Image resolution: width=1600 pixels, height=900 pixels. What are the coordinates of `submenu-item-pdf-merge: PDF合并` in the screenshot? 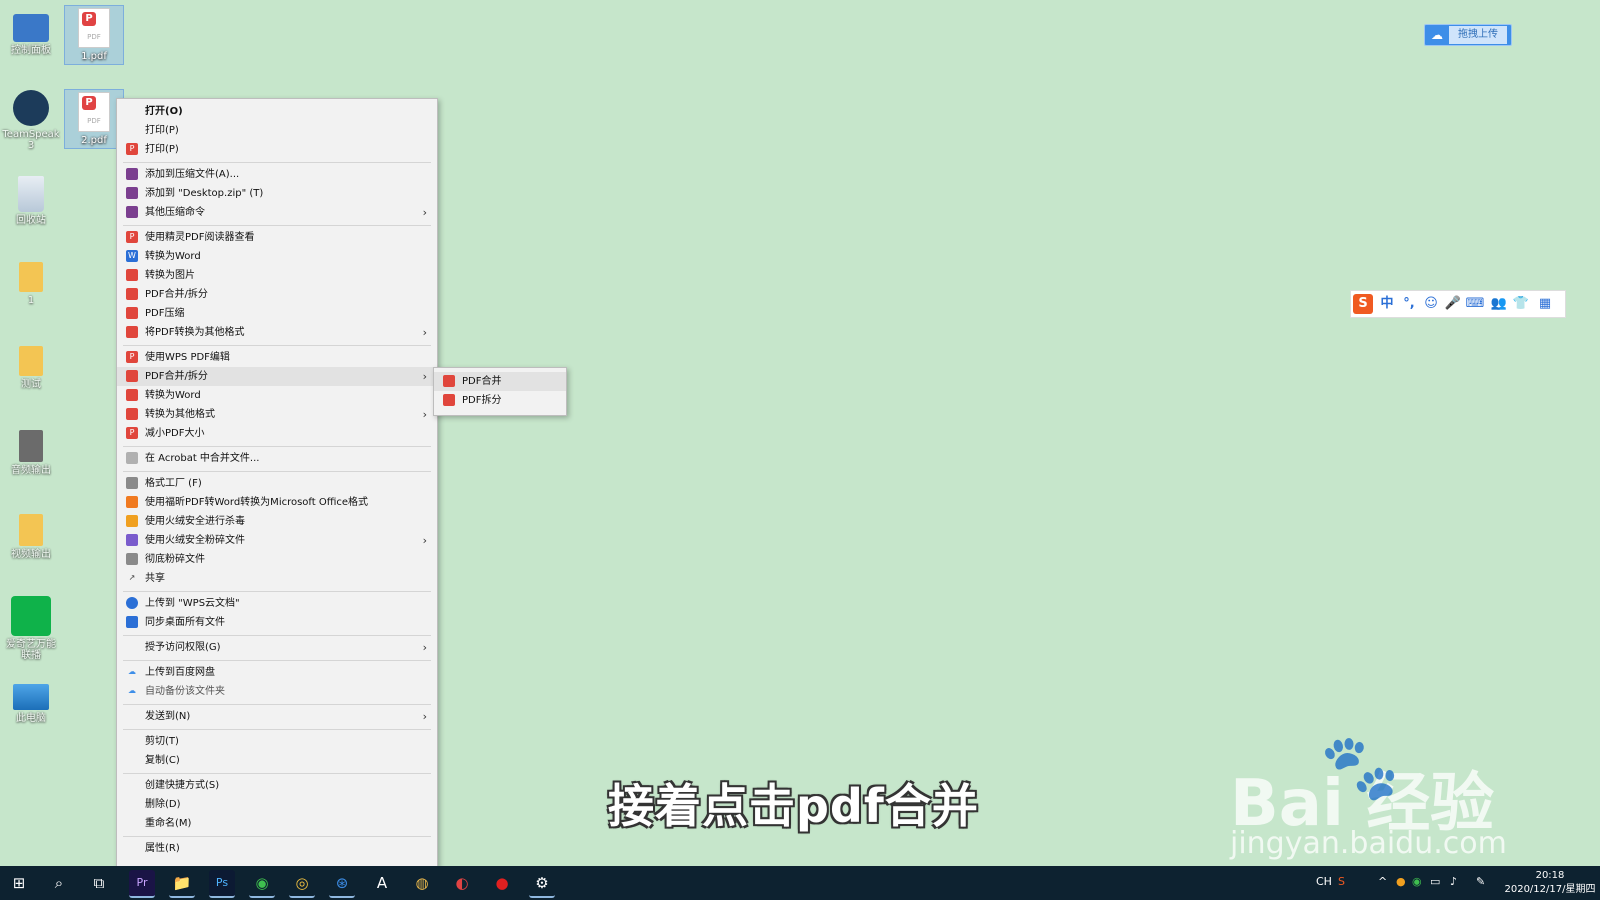 It's located at (500, 381).